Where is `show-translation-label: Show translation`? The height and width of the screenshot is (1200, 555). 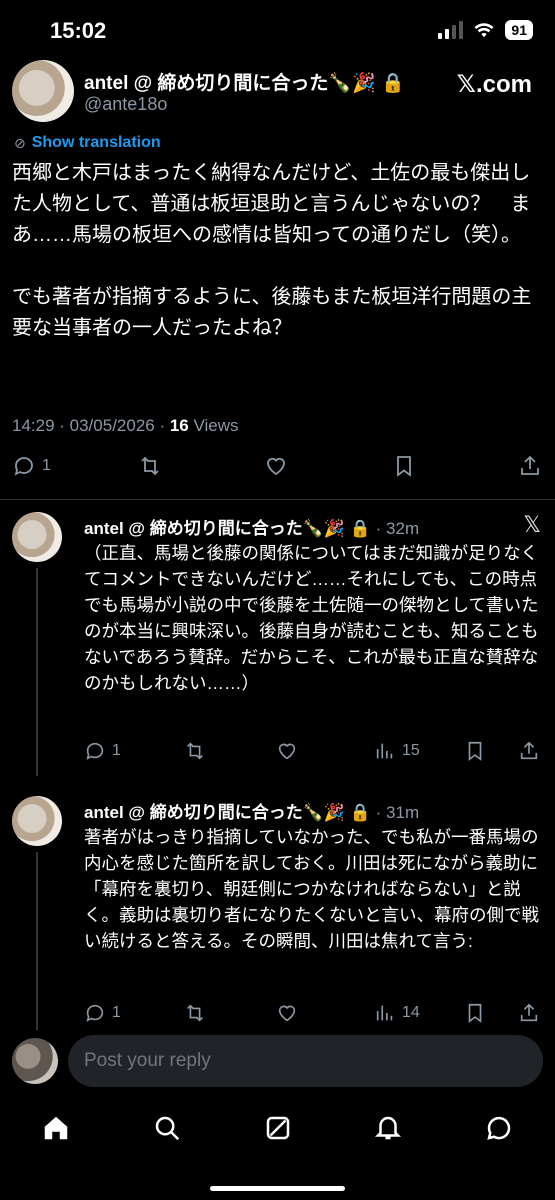 show-translation-label: Show translation is located at coordinates (96, 142).